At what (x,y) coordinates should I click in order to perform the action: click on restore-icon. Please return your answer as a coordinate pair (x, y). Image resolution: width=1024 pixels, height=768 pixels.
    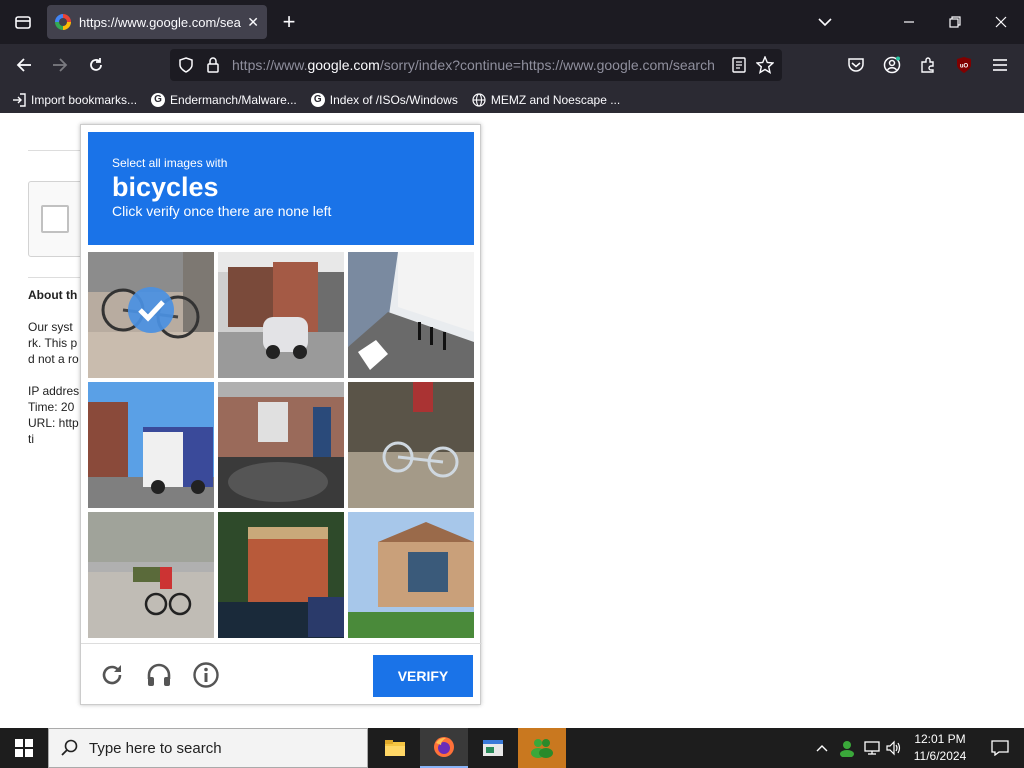
    Looking at the image, I should click on (955, 22).